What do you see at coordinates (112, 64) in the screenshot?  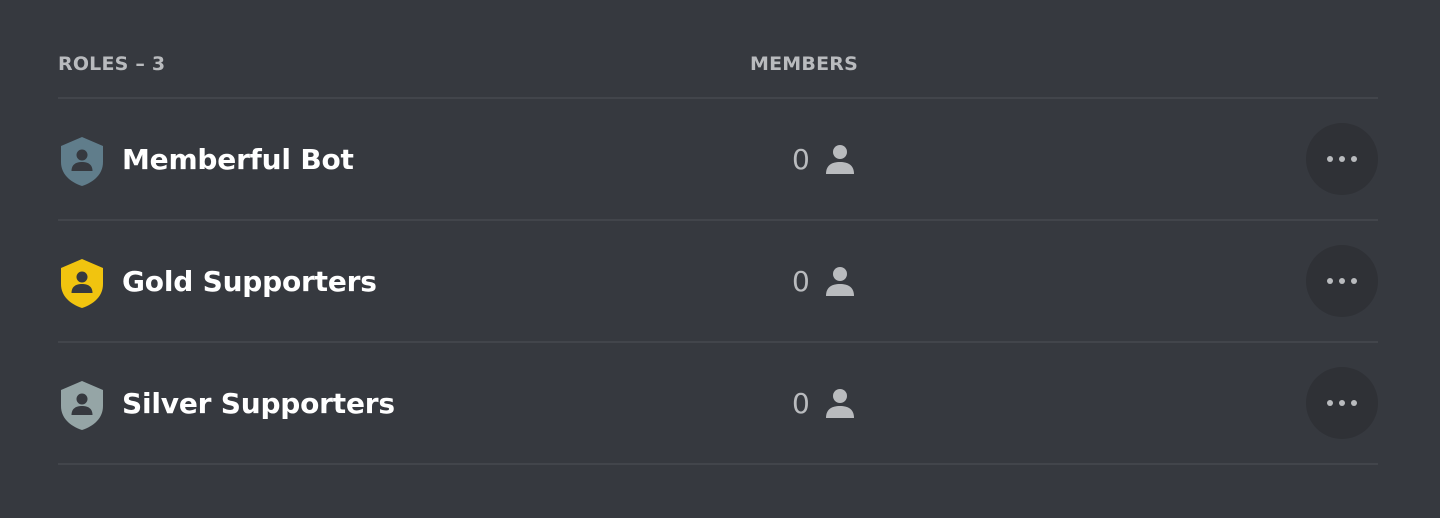 I see `roles-count-heading: ROLES – 3` at bounding box center [112, 64].